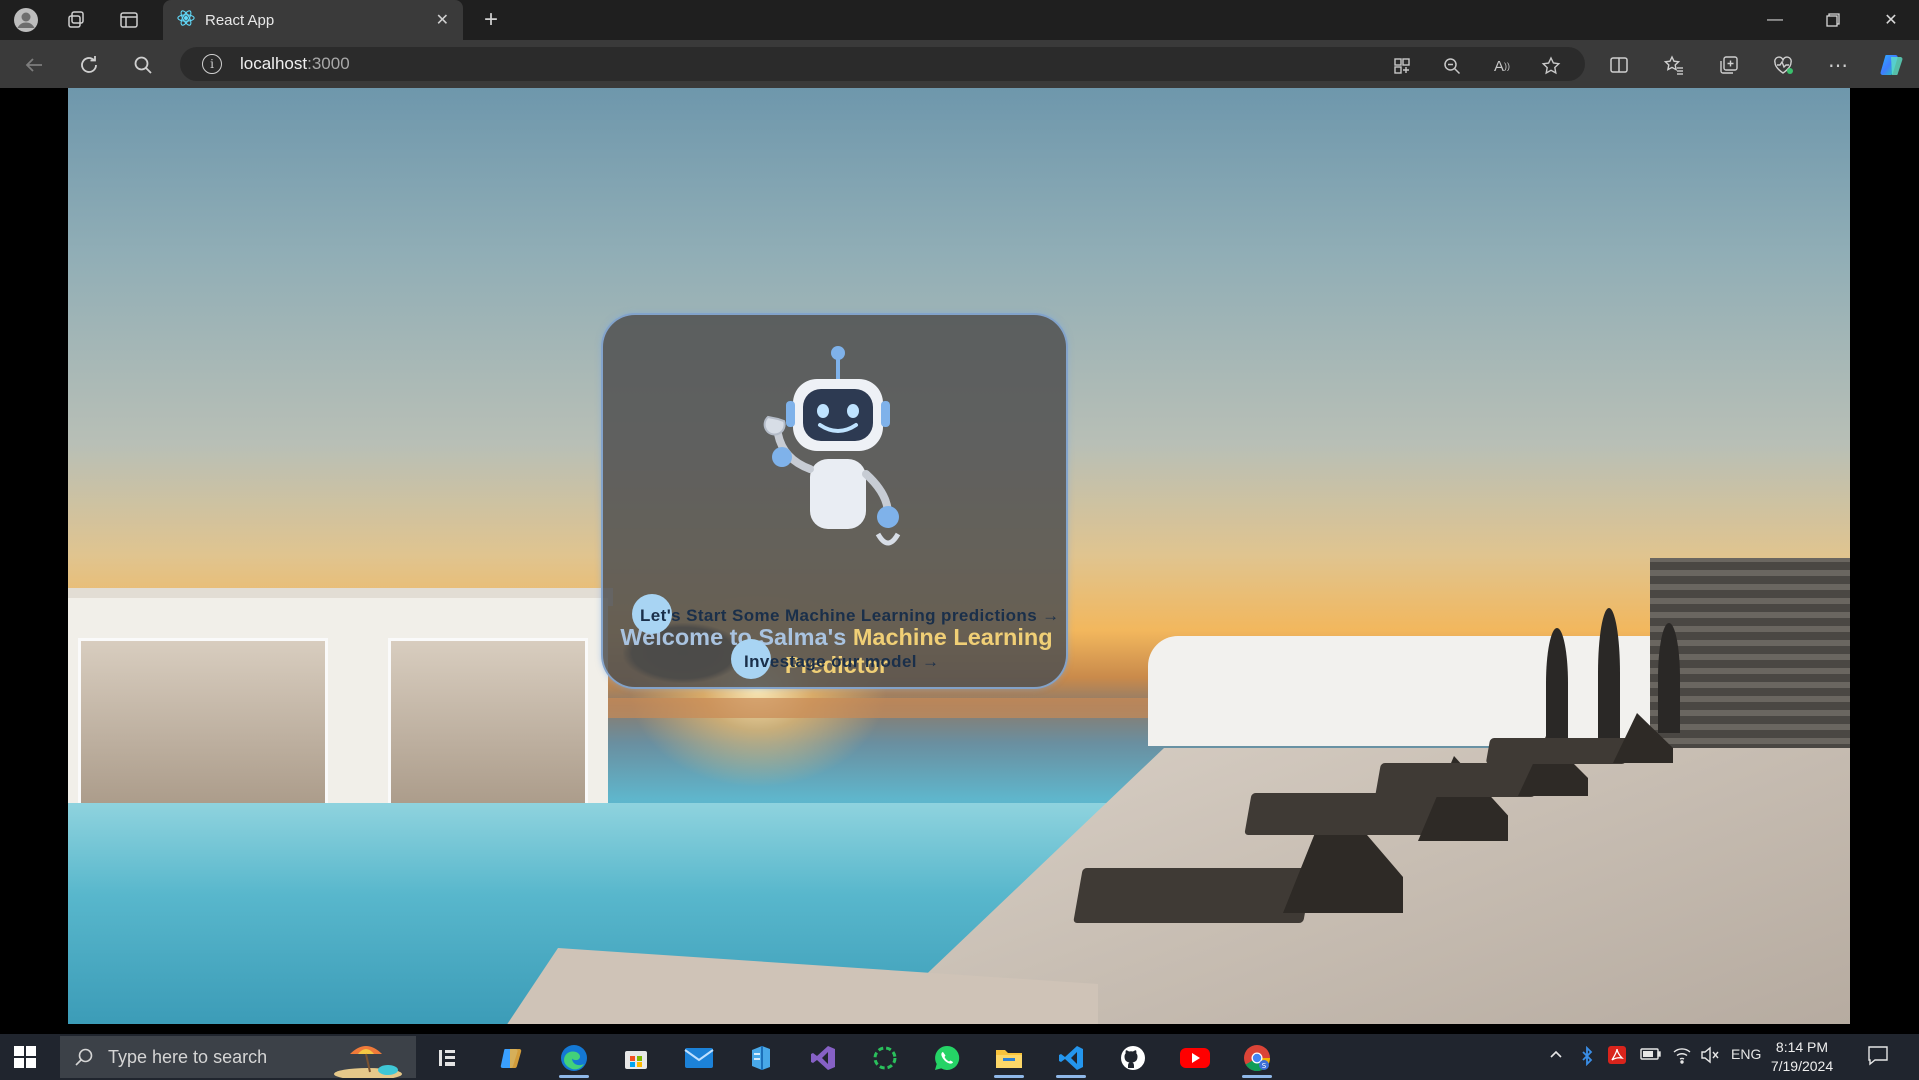 This screenshot has height=1080, width=1919. I want to click on restaurant-window-left, so click(203, 733).